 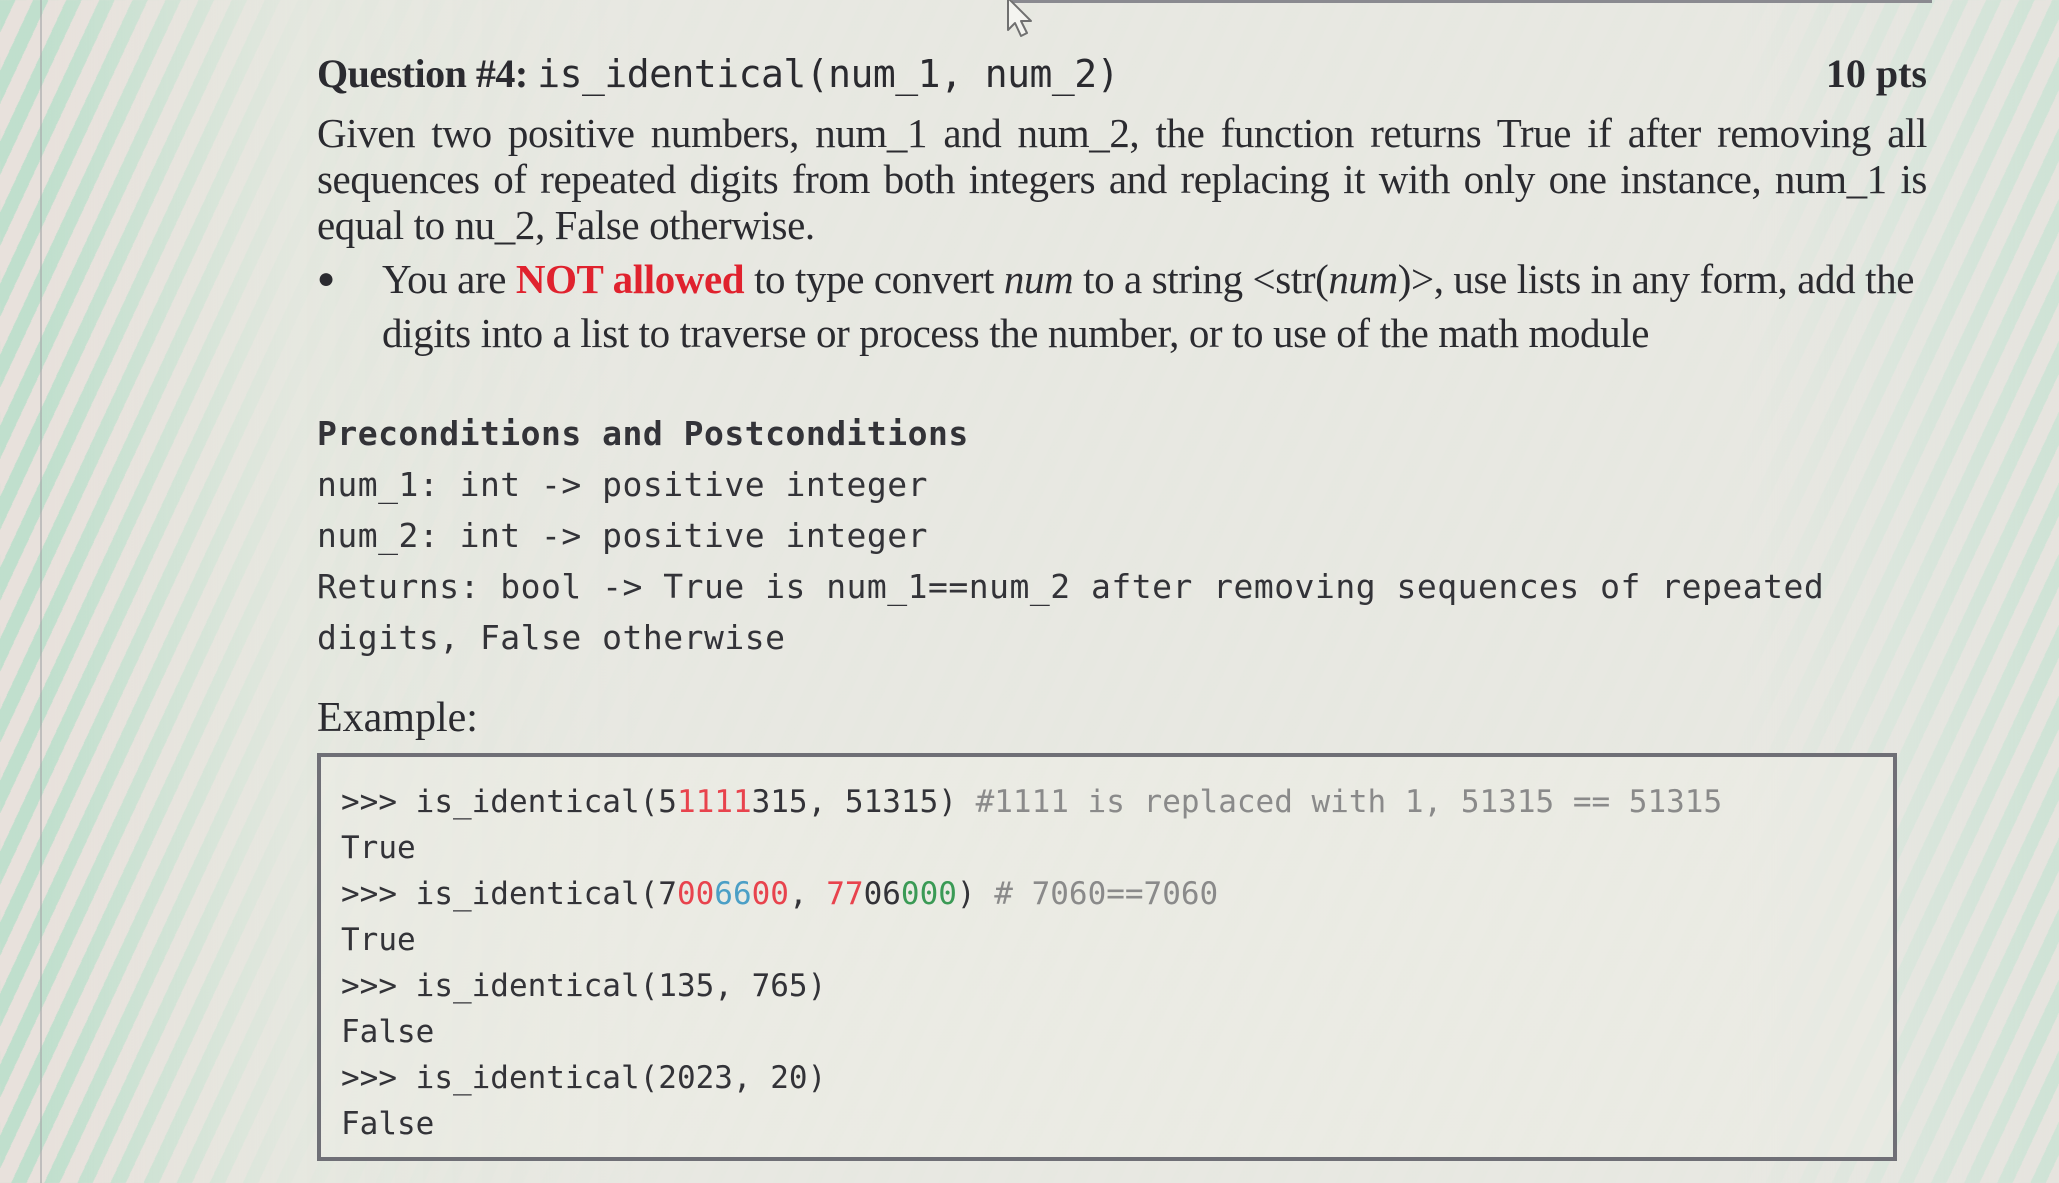 What do you see at coordinates (1107, 986) in the screenshot?
I see `code-line: >>> is_identical(135, 765)` at bounding box center [1107, 986].